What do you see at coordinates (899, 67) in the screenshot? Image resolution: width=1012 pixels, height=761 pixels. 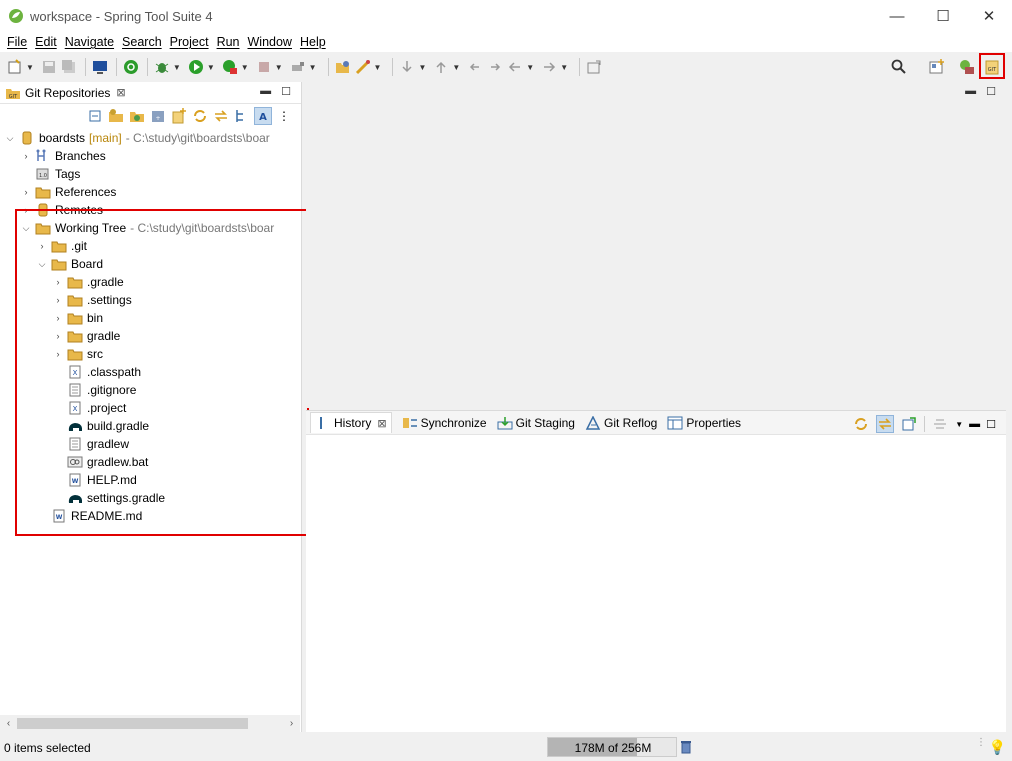 I see `search-icon` at bounding box center [899, 67].